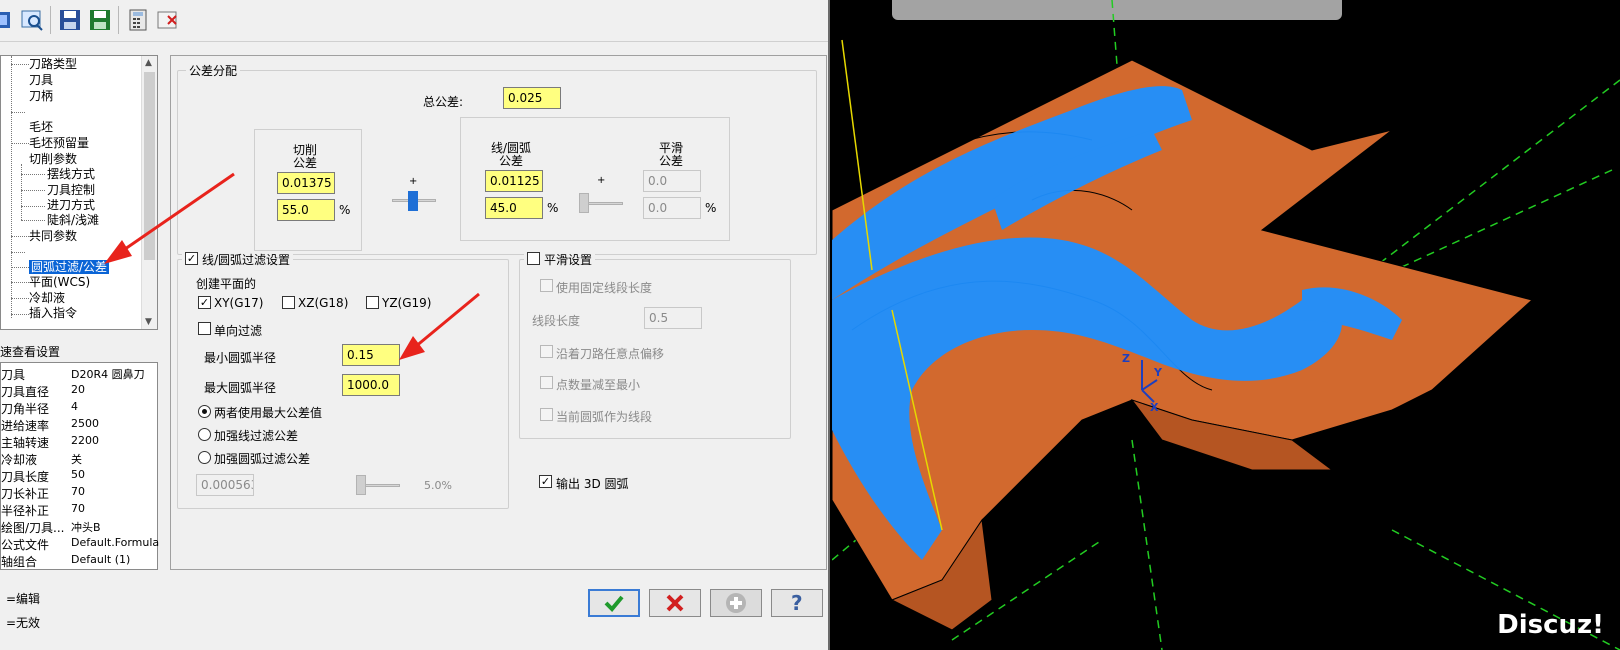 This screenshot has width=1620, height=650. I want to click on quick-value: 20, so click(78, 389).